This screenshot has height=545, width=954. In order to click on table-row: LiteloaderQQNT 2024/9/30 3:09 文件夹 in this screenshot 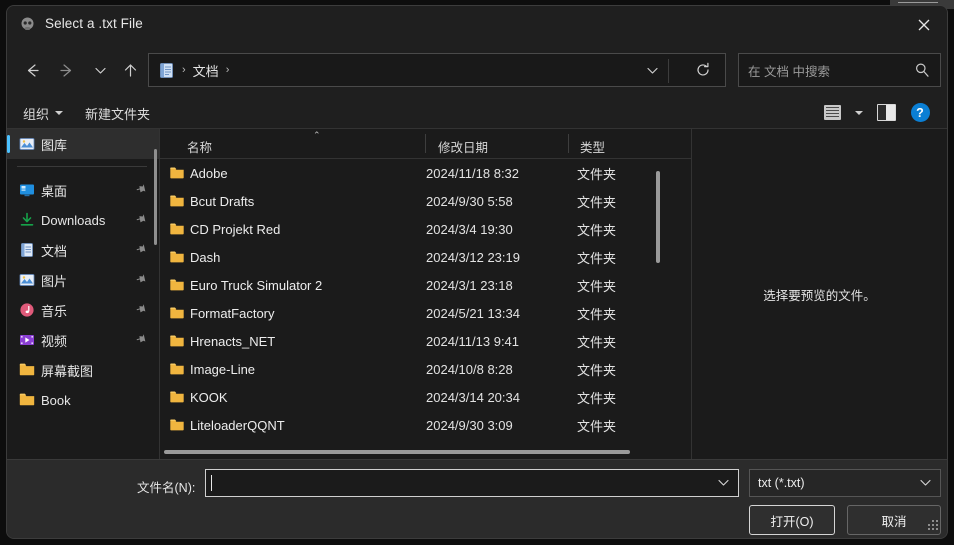, I will do `click(425, 425)`.